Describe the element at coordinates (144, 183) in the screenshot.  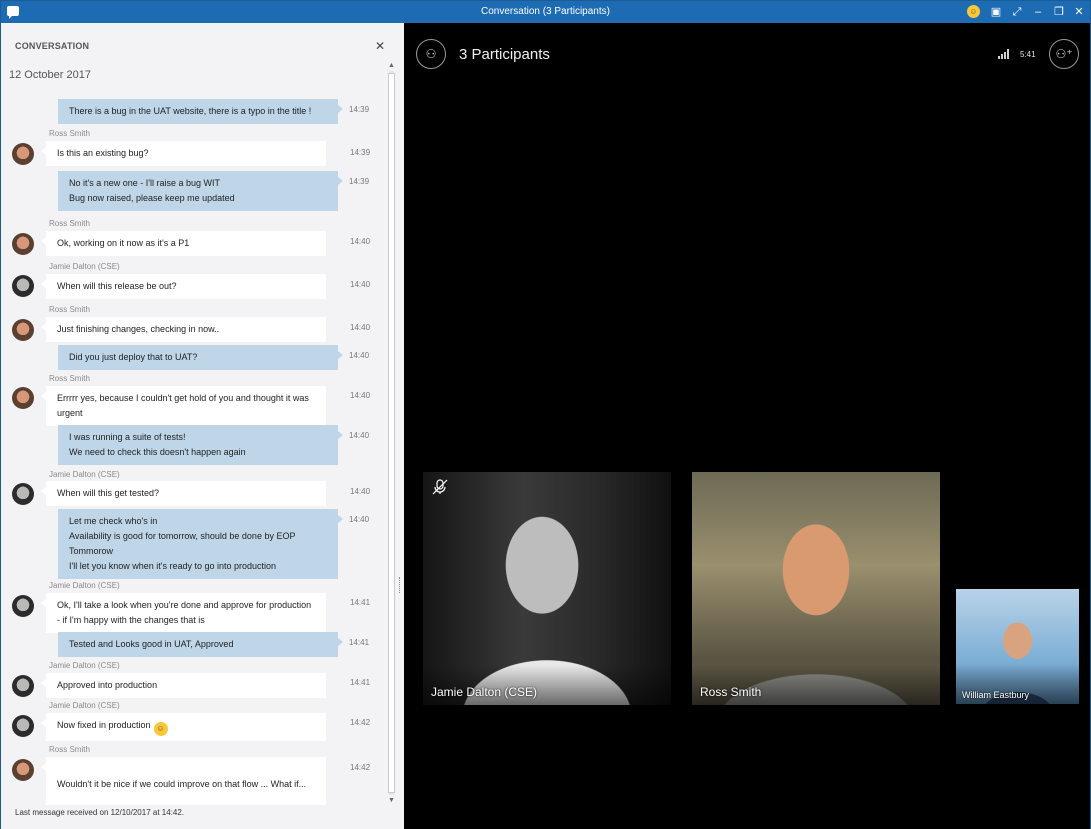
I see `message-text: No it's a new one - I'll raise a bug WIT` at that location.